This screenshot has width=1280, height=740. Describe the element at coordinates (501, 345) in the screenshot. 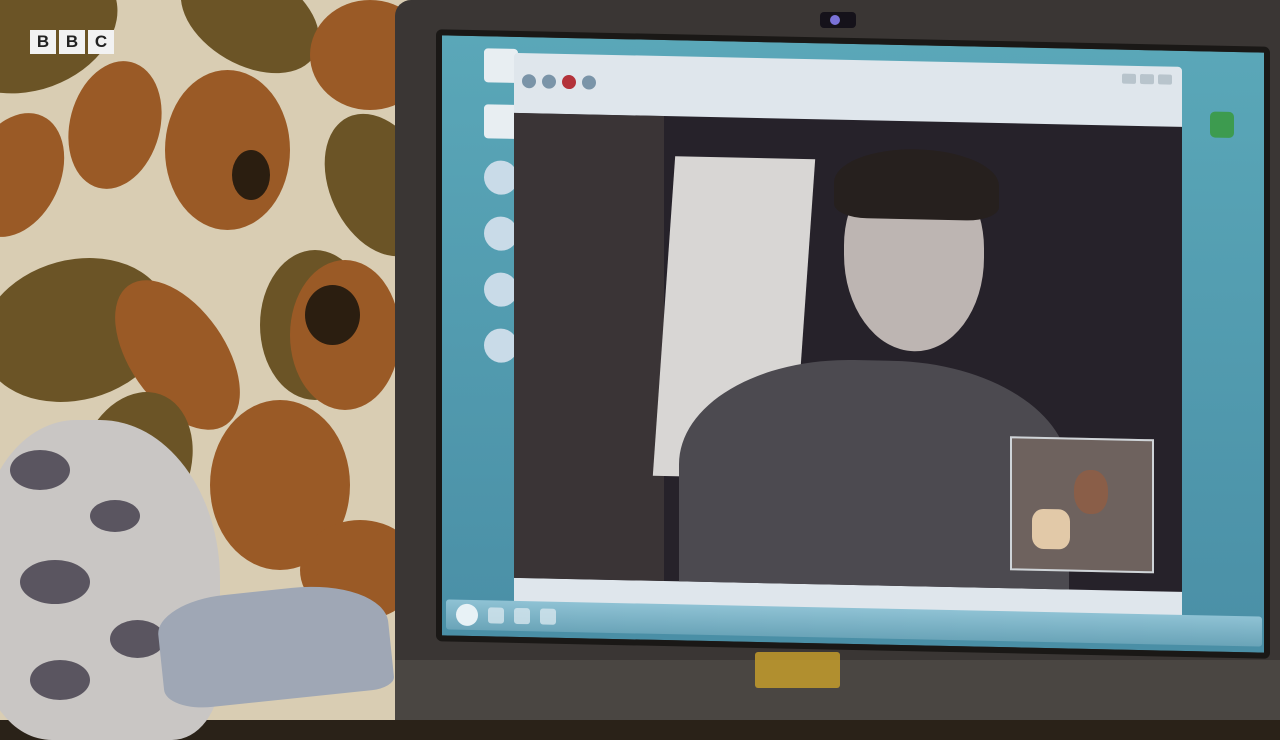

I see `media-icon` at that location.